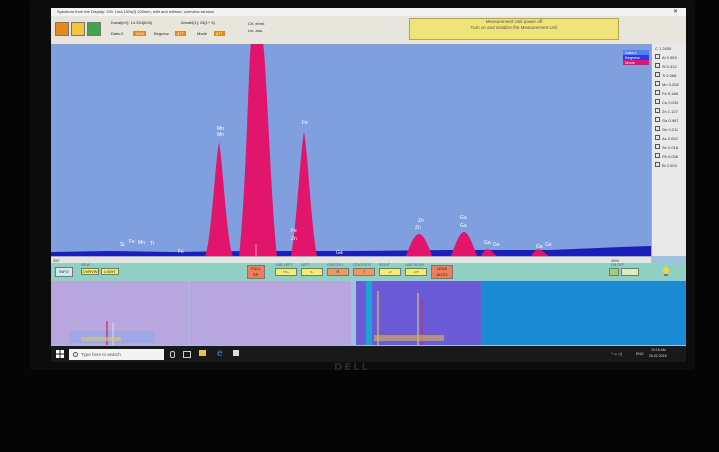  I want to click on element-list-row: Al 0.953, so click(669, 57).